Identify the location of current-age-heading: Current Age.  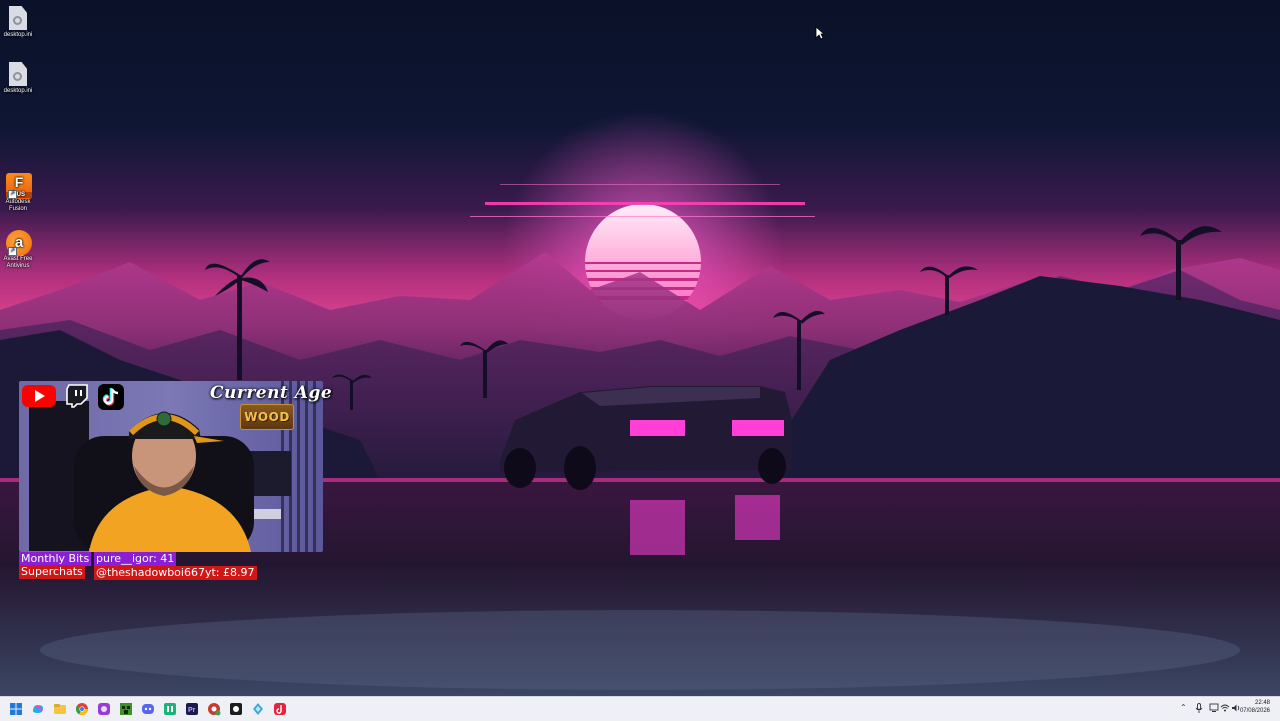
(271, 393).